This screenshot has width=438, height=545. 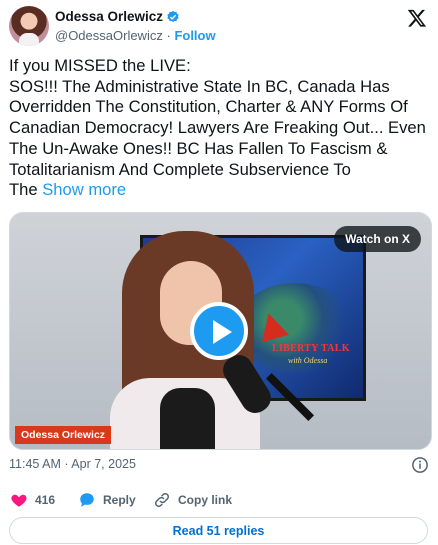 What do you see at coordinates (87, 500) in the screenshot?
I see `reply-bubble-icon` at bounding box center [87, 500].